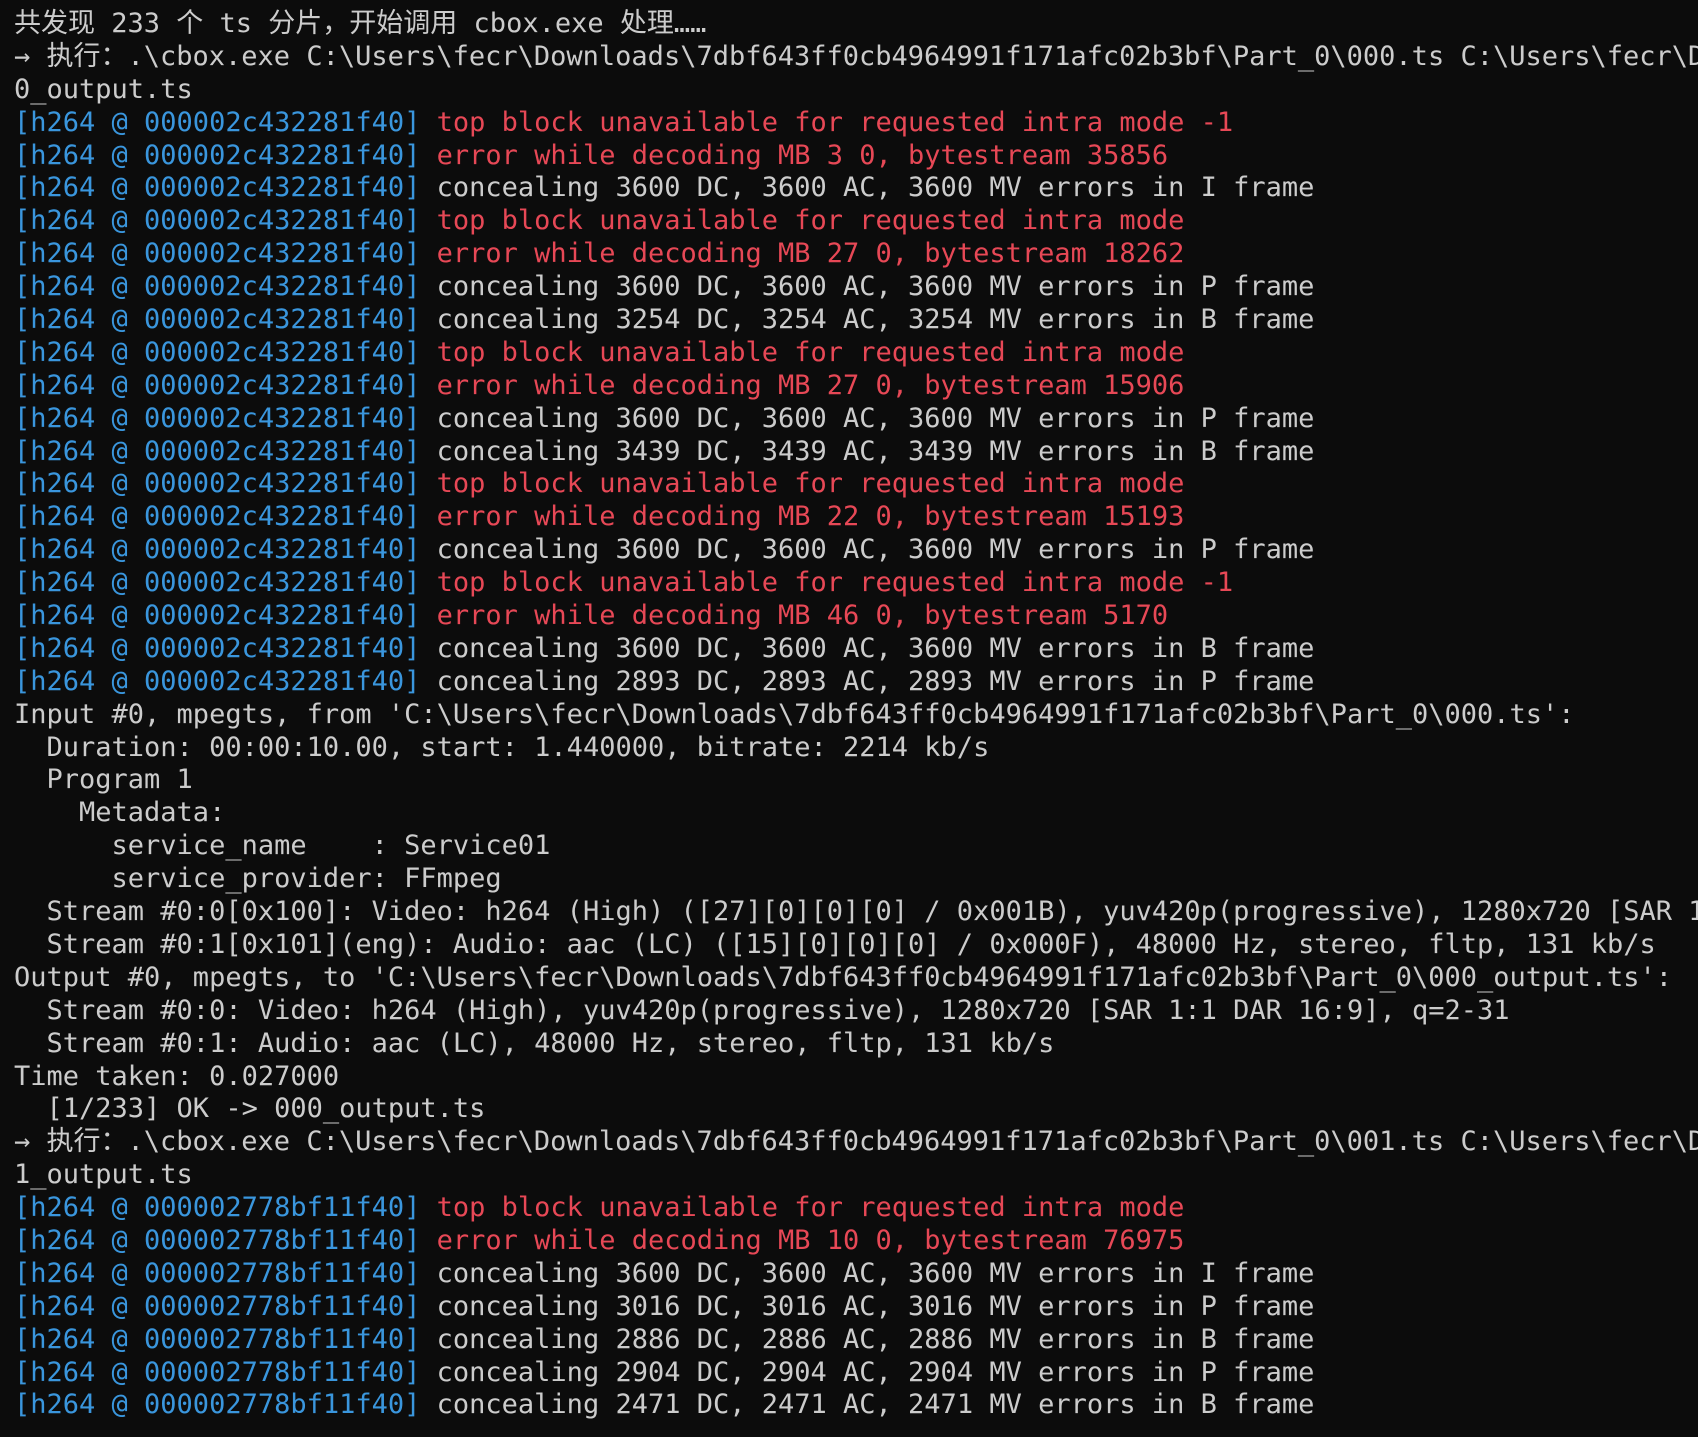 The width and height of the screenshot is (1698, 1437). Describe the element at coordinates (856, 1175) in the screenshot. I see `terminal-line: 1_output.ts` at that location.